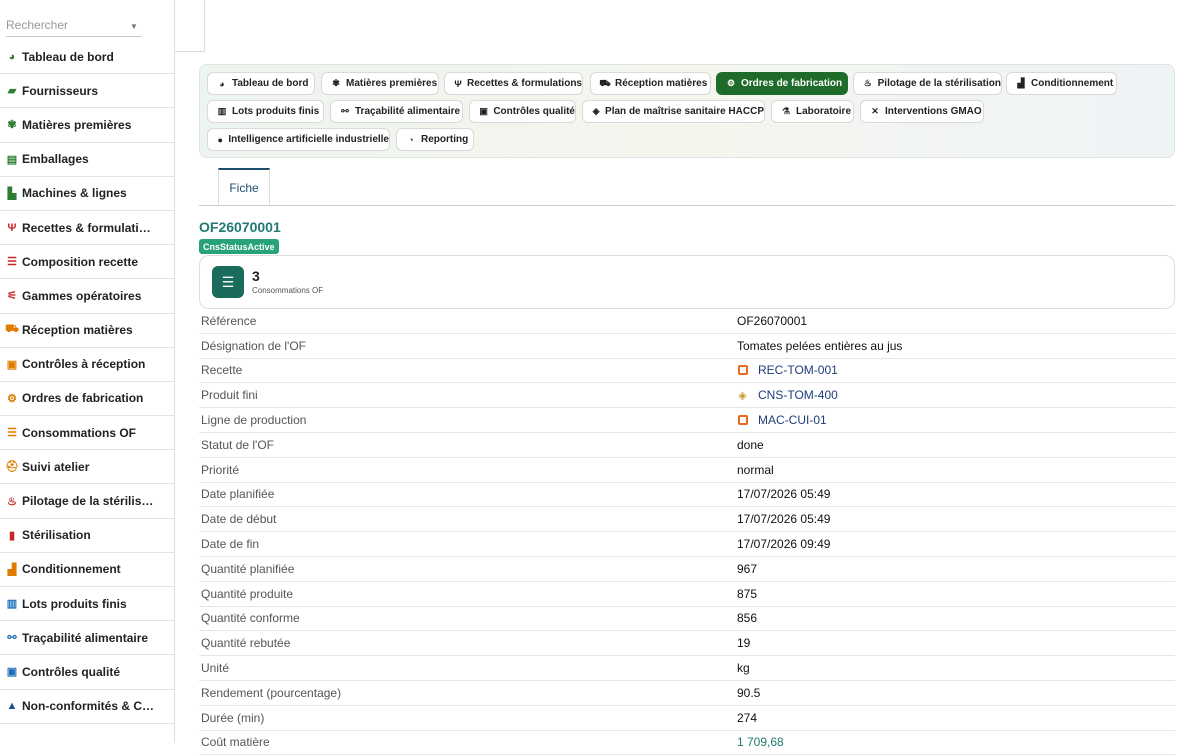  Describe the element at coordinates (87, 365) in the screenshot. I see `sidebar-item: ▣ Contrôles à réception` at that location.